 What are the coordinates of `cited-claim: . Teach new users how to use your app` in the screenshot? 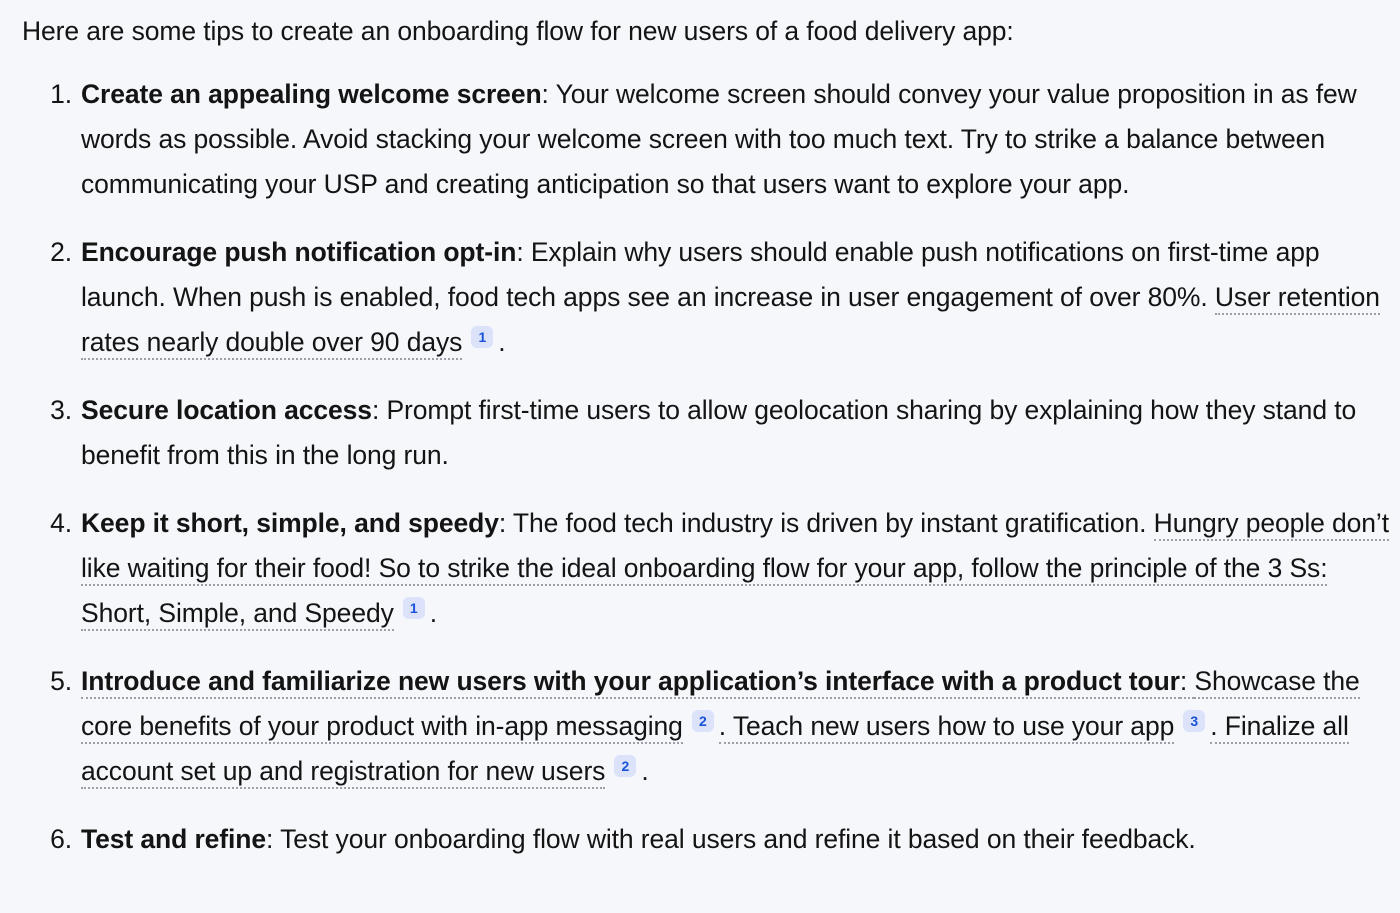 It's located at (946, 728).